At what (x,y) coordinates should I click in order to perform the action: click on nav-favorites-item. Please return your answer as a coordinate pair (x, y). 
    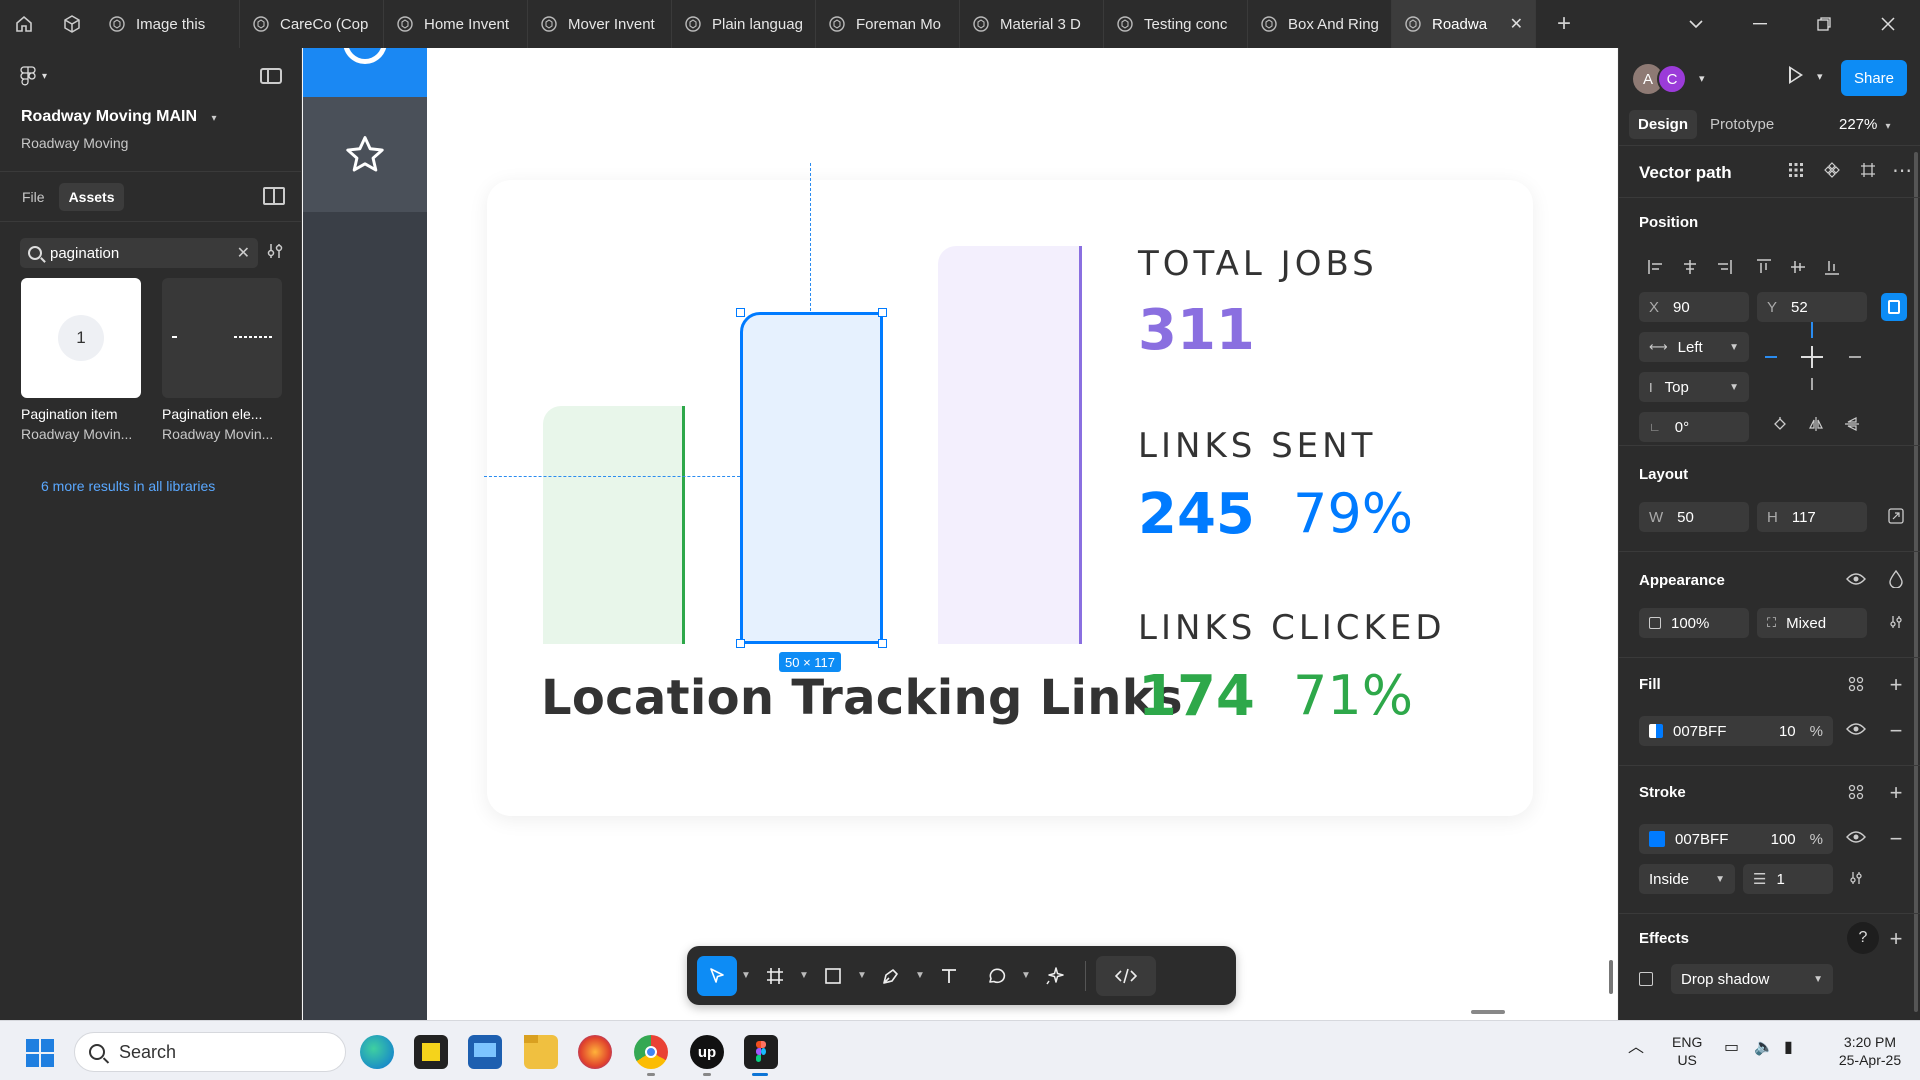
    Looking at the image, I should click on (365, 154).